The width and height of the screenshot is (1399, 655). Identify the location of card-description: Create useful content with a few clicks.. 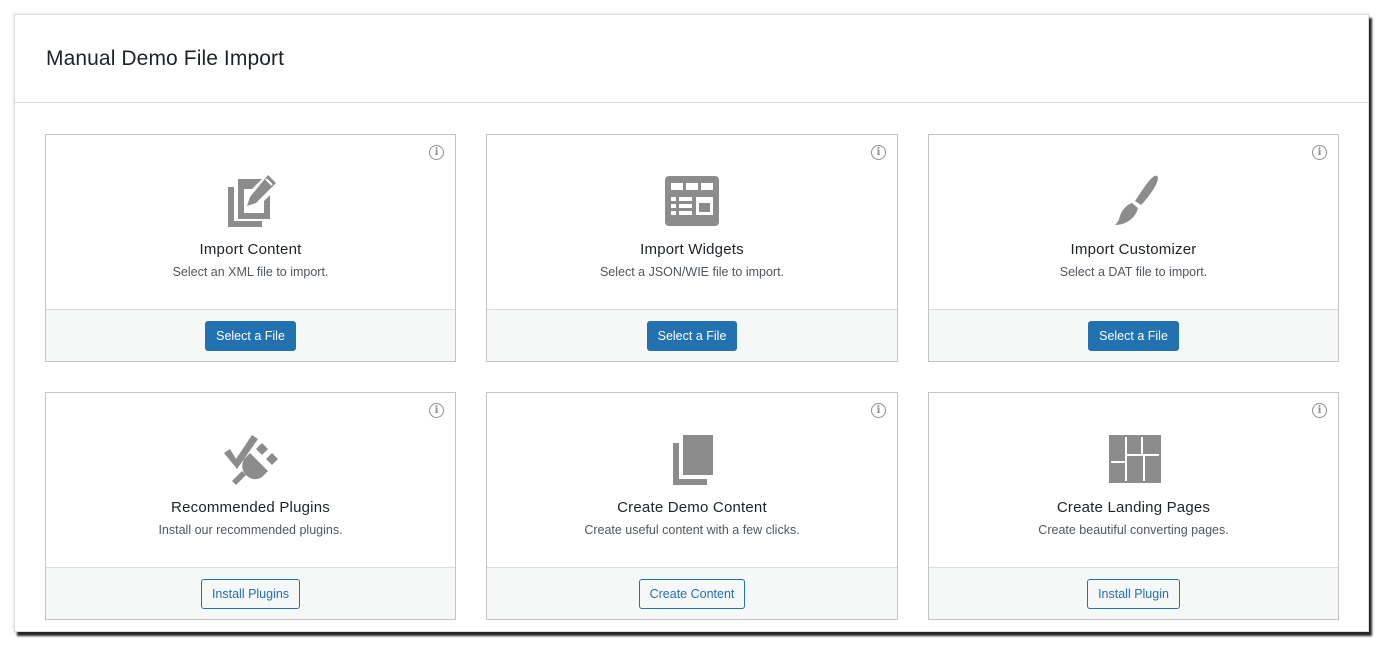
(692, 530).